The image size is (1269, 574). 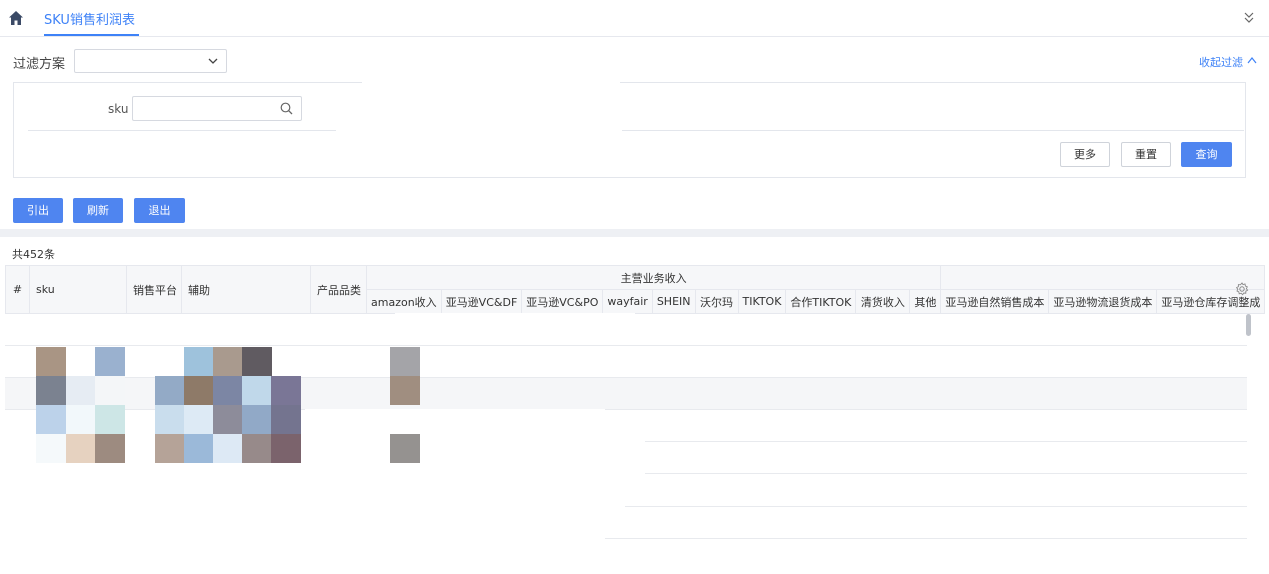 I want to click on col-natural-cost: 亚马逊自然销售成本, so click(x=995, y=301).